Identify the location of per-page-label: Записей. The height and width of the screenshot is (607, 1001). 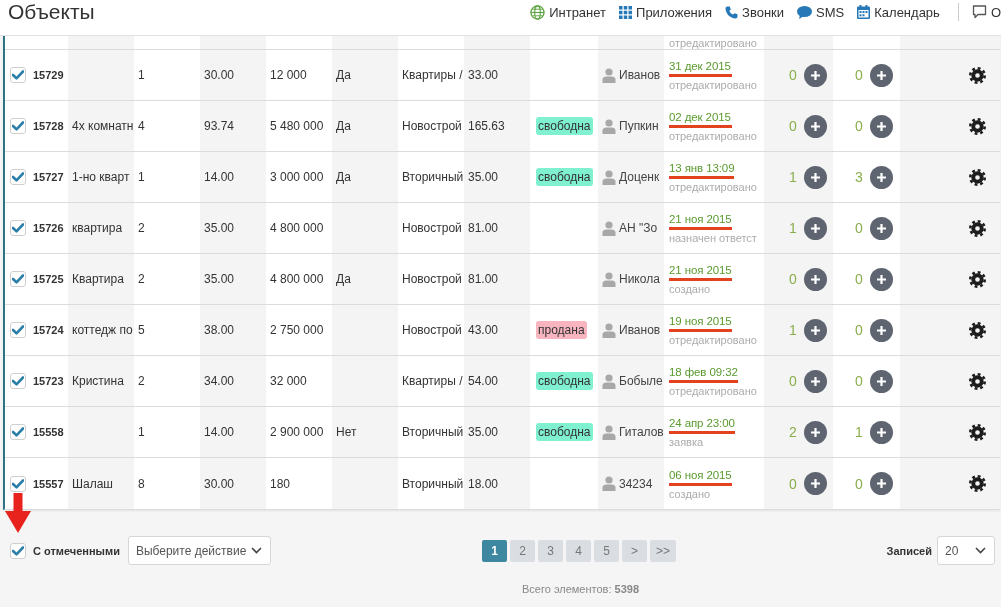
(909, 550).